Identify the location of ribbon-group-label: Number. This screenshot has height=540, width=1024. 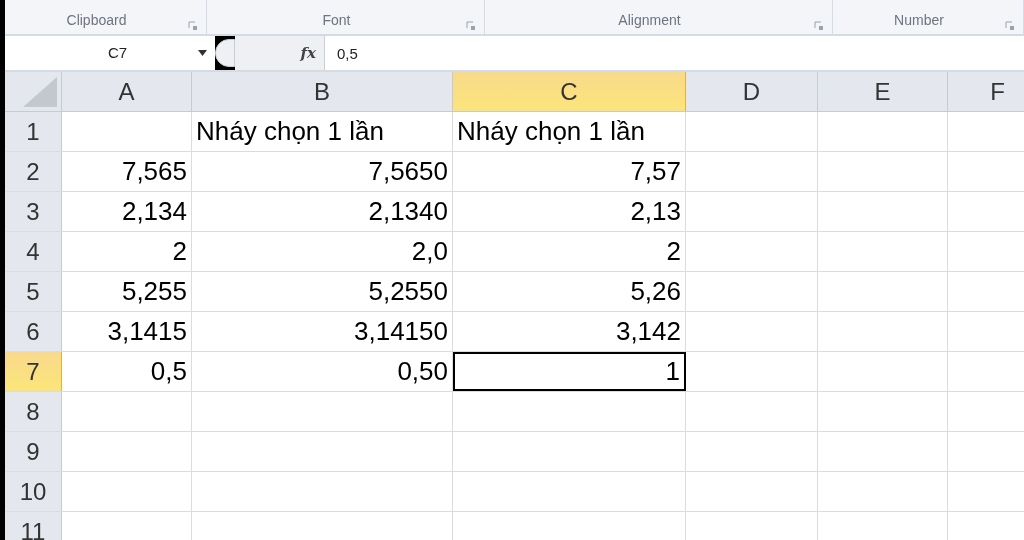
(919, 20).